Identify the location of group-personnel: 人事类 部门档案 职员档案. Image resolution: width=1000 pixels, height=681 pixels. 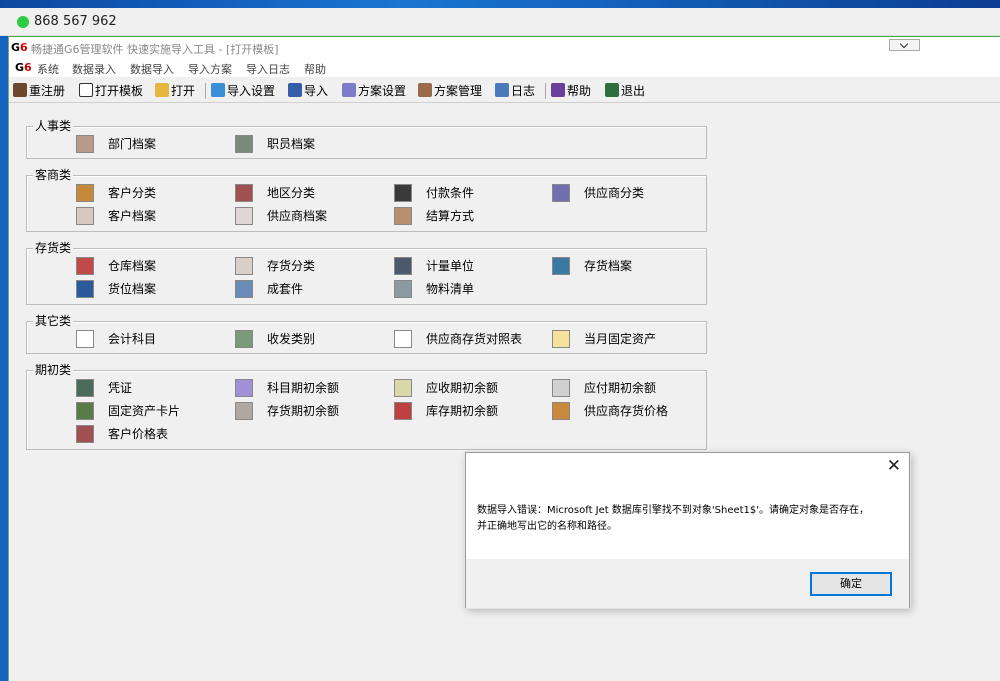
(366, 139).